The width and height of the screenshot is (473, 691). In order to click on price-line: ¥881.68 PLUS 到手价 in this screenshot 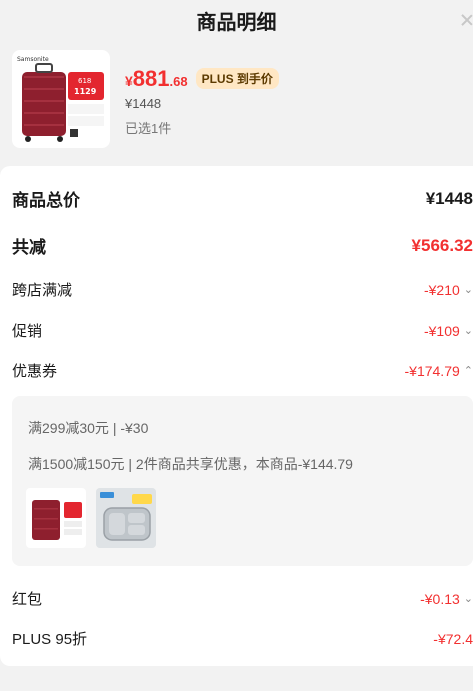, I will do `click(202, 79)`.